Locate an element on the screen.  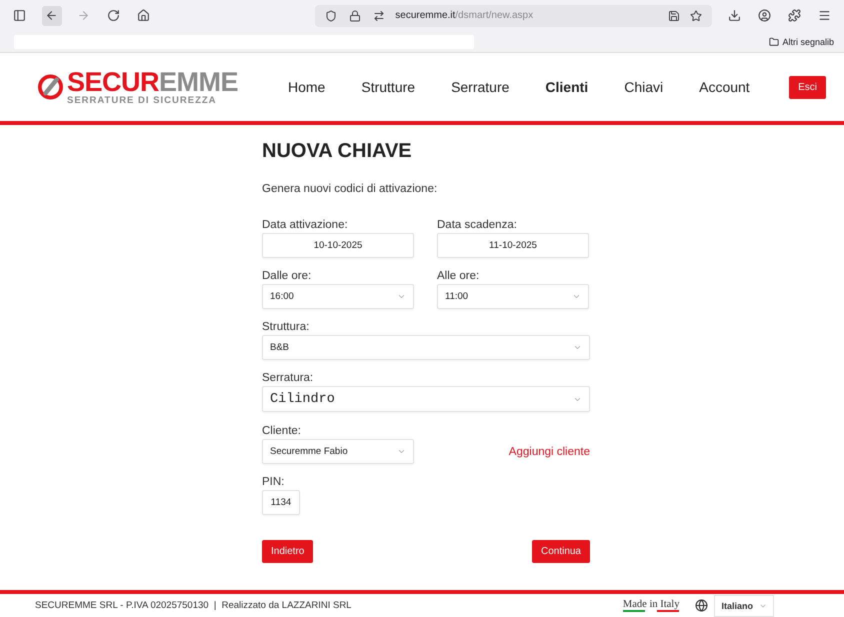
field-label: Dalle ore: is located at coordinates (287, 276).